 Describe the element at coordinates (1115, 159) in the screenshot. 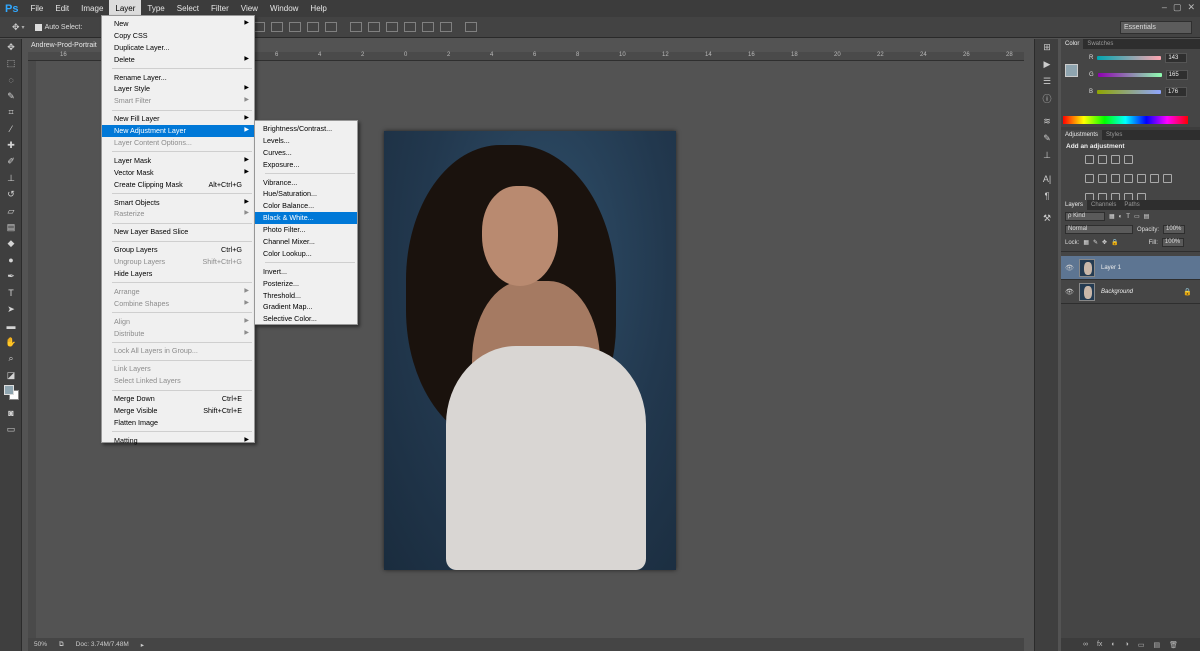

I see `curves-icon` at that location.